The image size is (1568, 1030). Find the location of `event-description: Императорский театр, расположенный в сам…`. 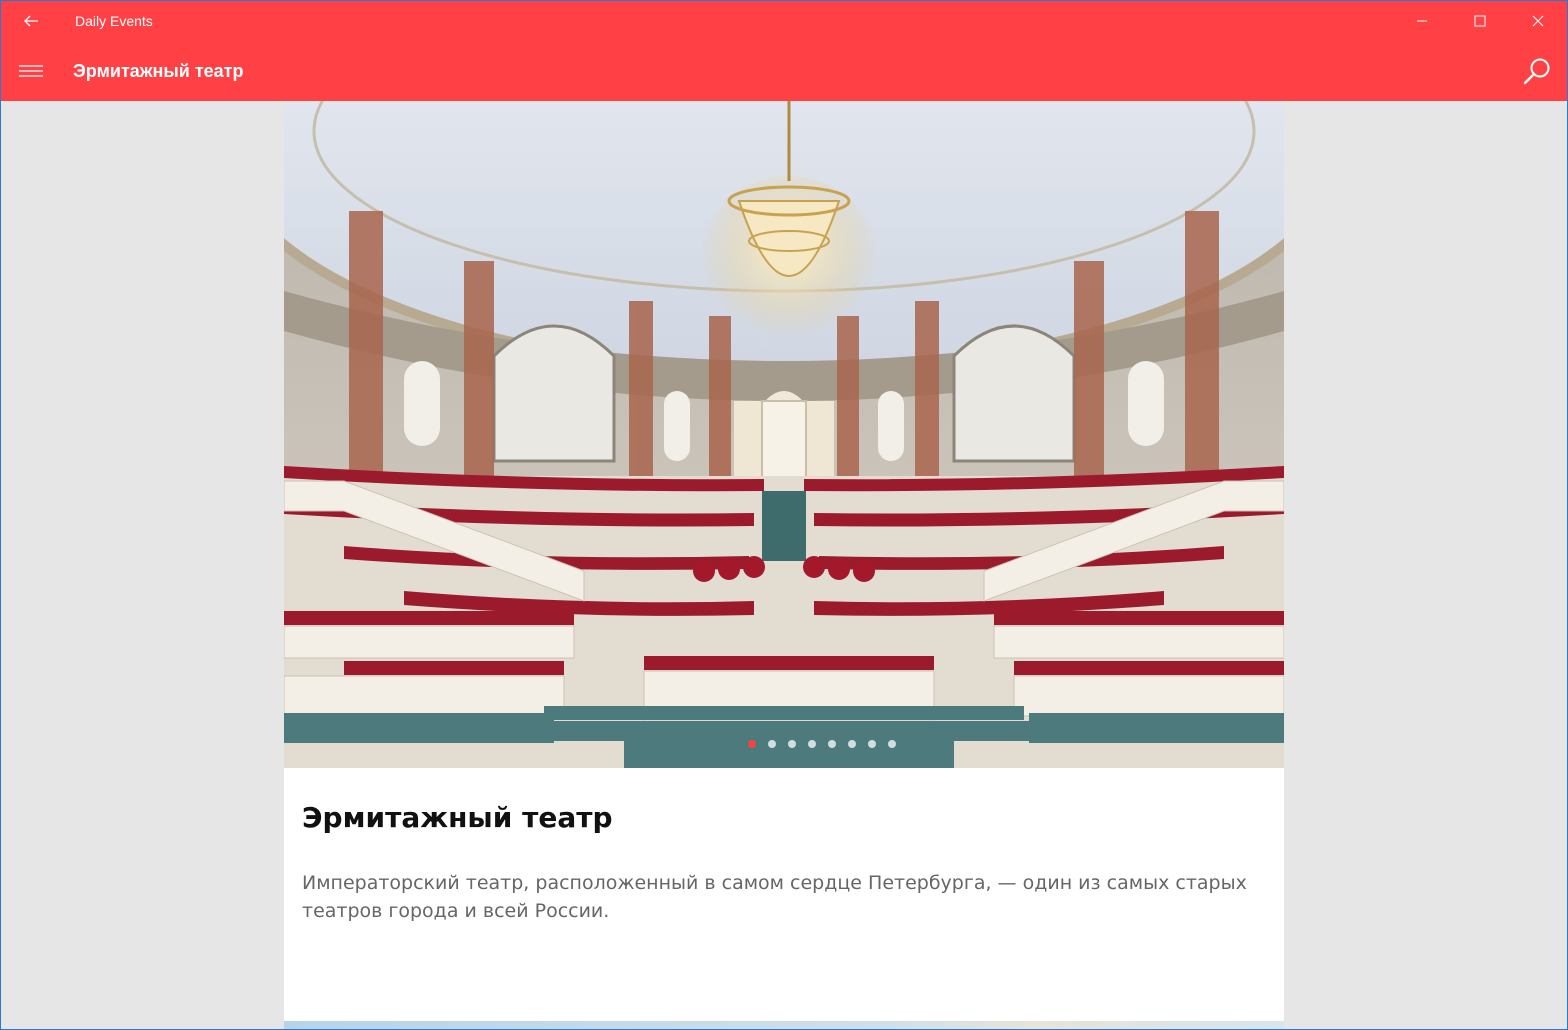

event-description: Императорский театр, расположенный в сам… is located at coordinates (774, 897).